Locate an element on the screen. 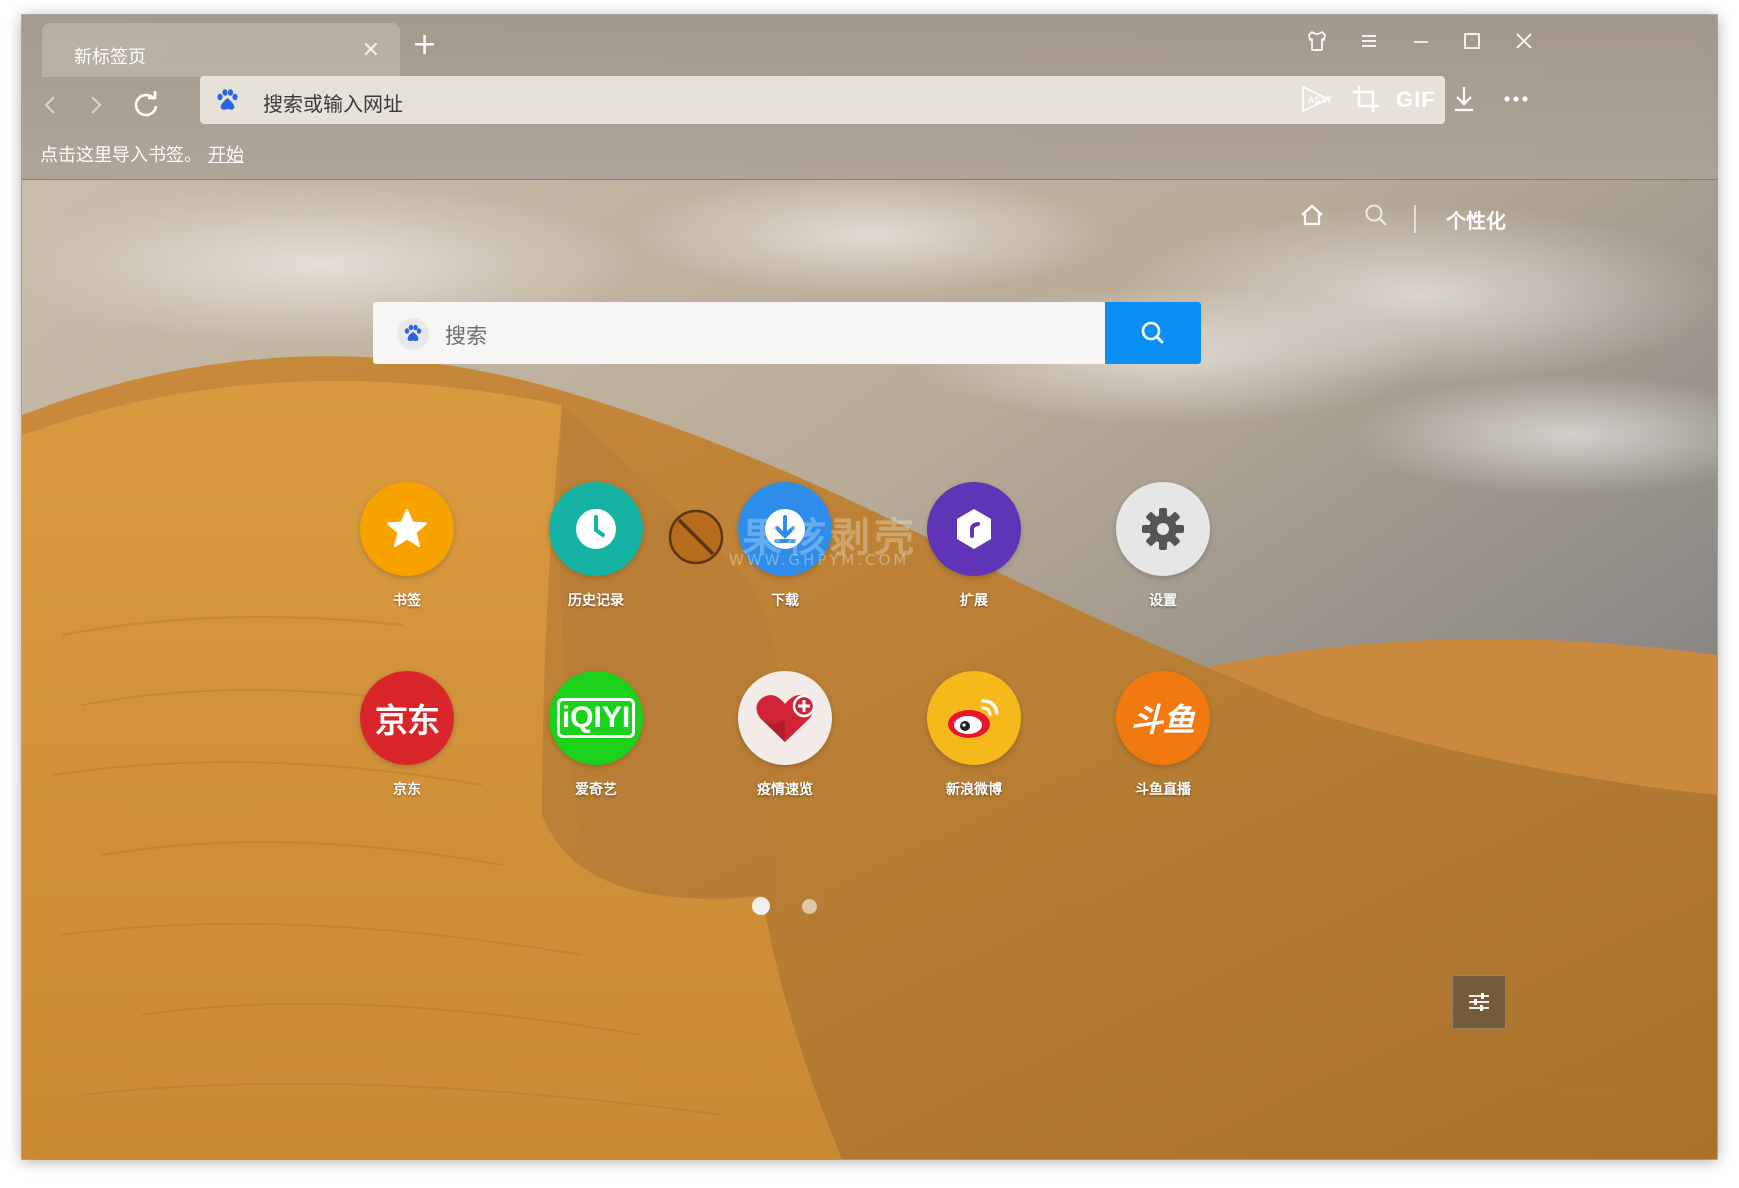  iqiyi-logo: iQIYI is located at coordinates (596, 718).